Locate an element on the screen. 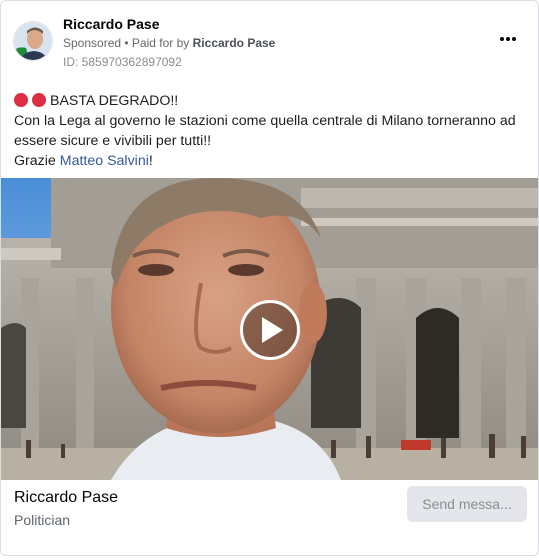 The height and width of the screenshot is (560, 539). paid-for-name: Riccardo Pase is located at coordinates (234, 43).